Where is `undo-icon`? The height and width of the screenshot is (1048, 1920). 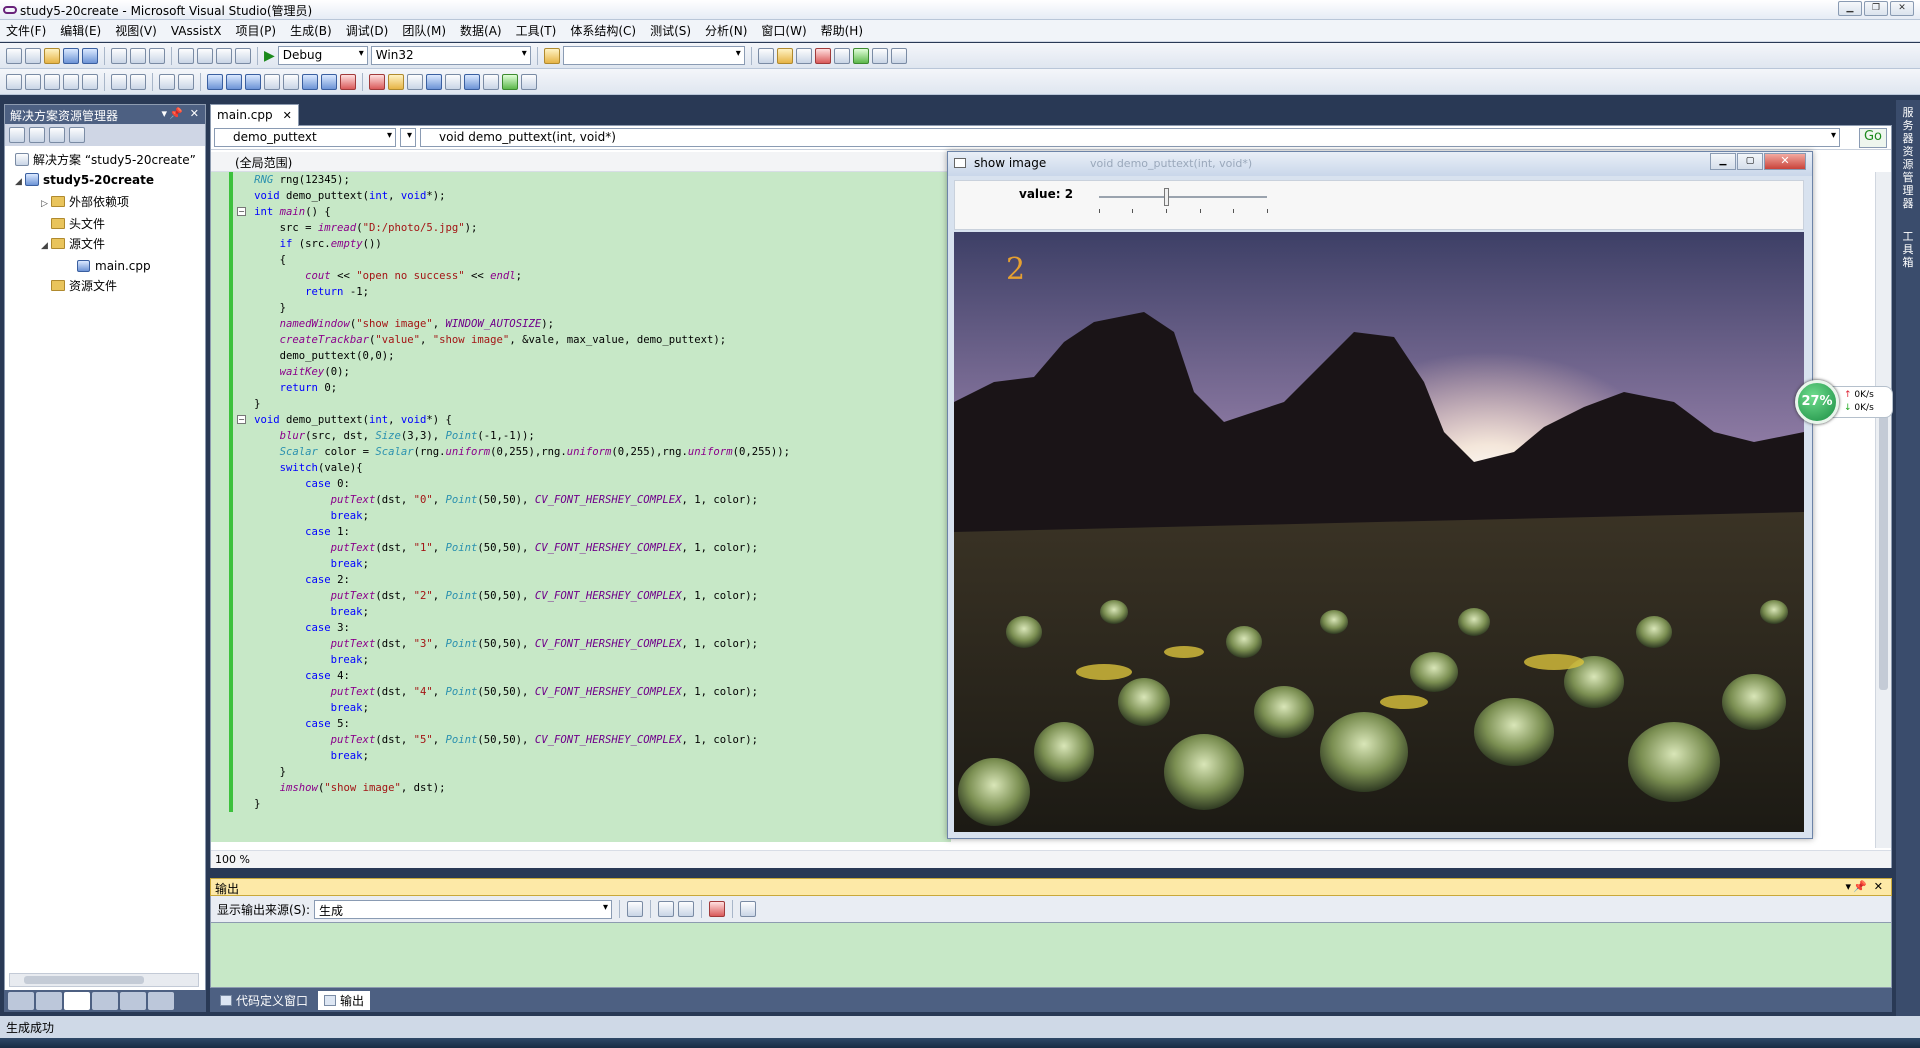 undo-icon is located at coordinates (186, 55).